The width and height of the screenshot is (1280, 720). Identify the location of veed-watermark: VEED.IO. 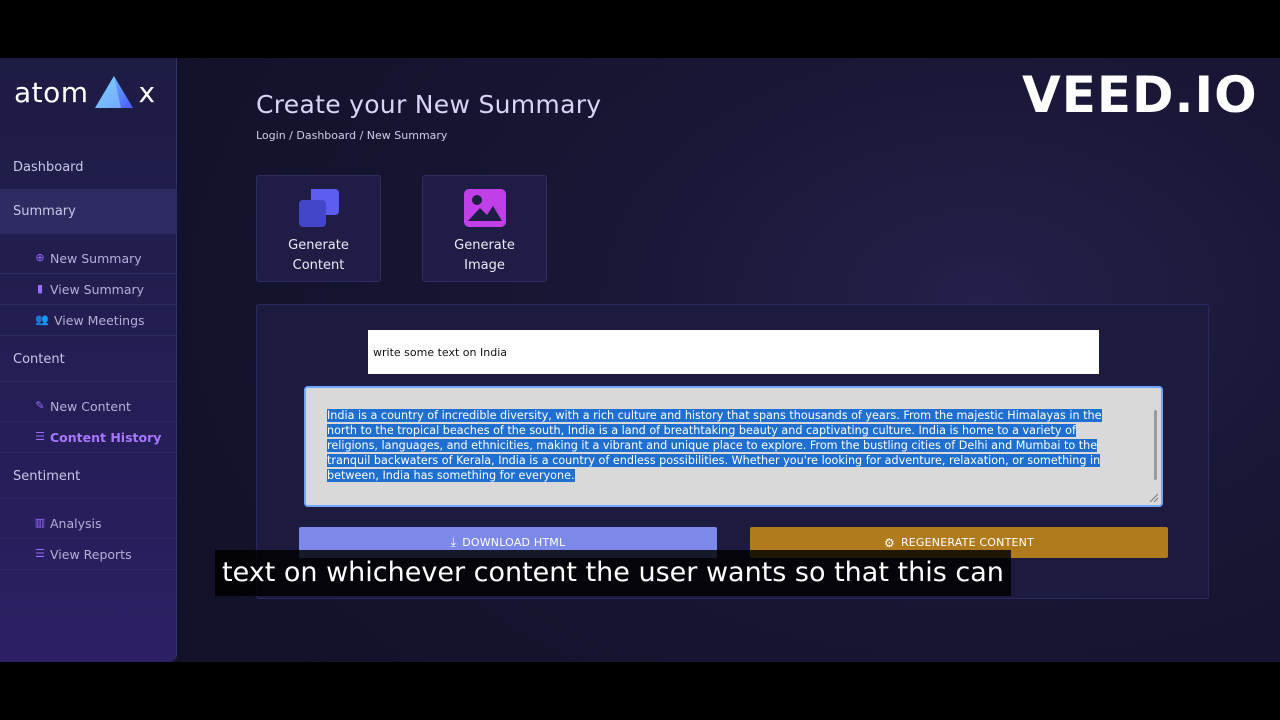
(1140, 95).